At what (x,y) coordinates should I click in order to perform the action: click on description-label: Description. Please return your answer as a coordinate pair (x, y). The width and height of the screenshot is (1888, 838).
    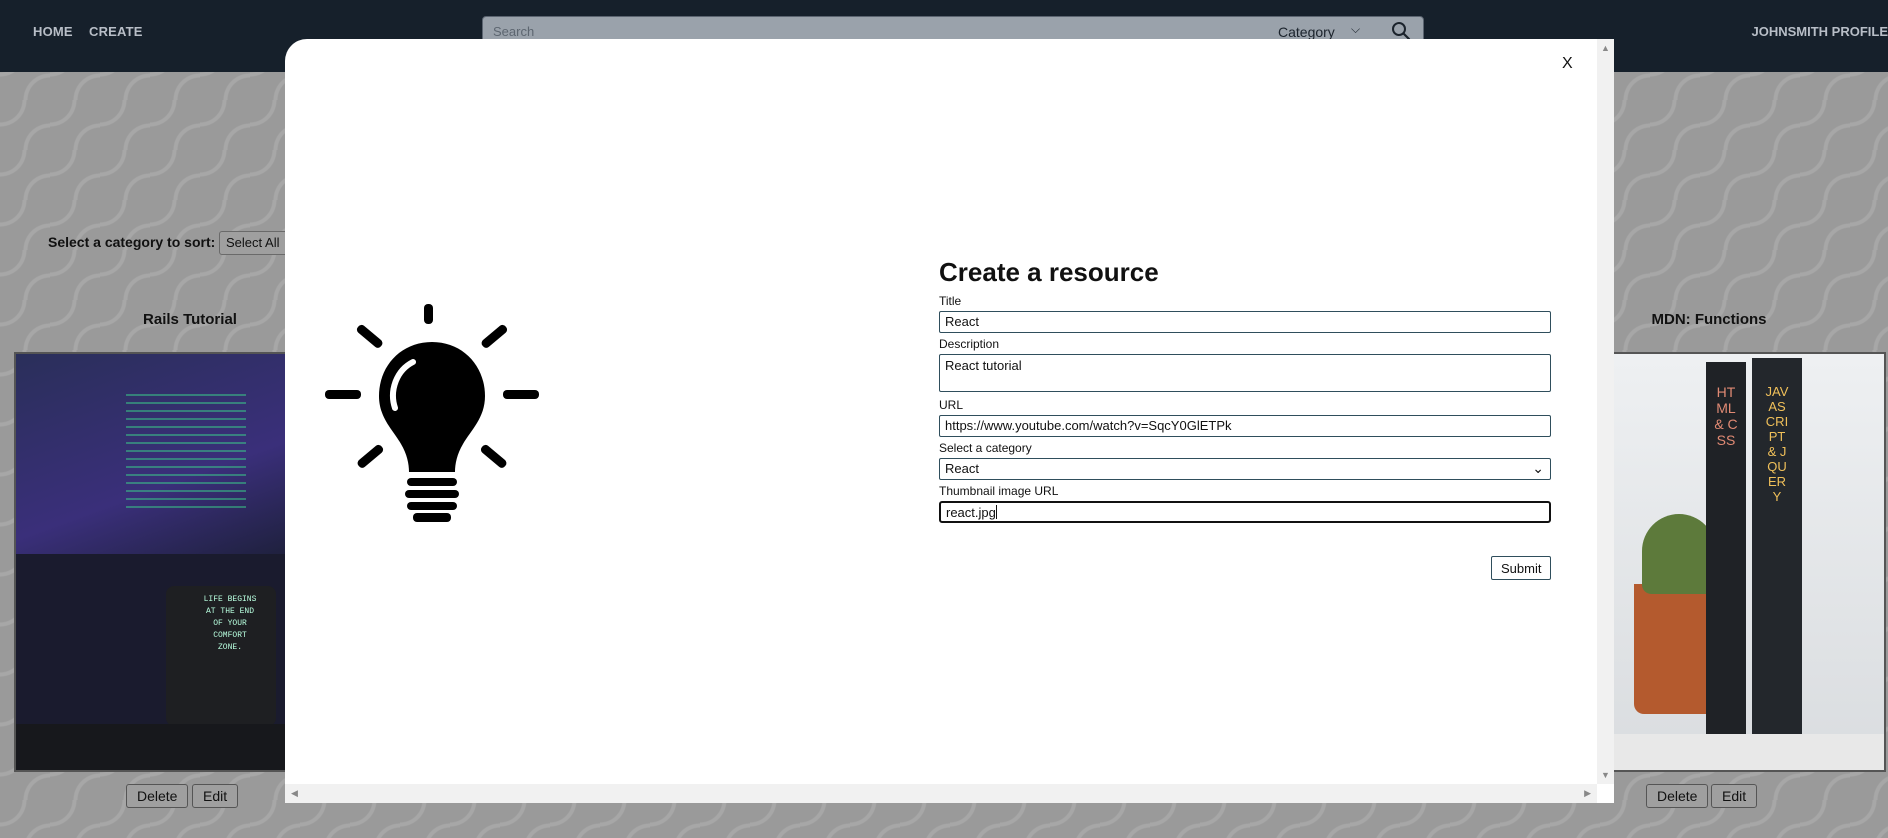
    Looking at the image, I should click on (969, 344).